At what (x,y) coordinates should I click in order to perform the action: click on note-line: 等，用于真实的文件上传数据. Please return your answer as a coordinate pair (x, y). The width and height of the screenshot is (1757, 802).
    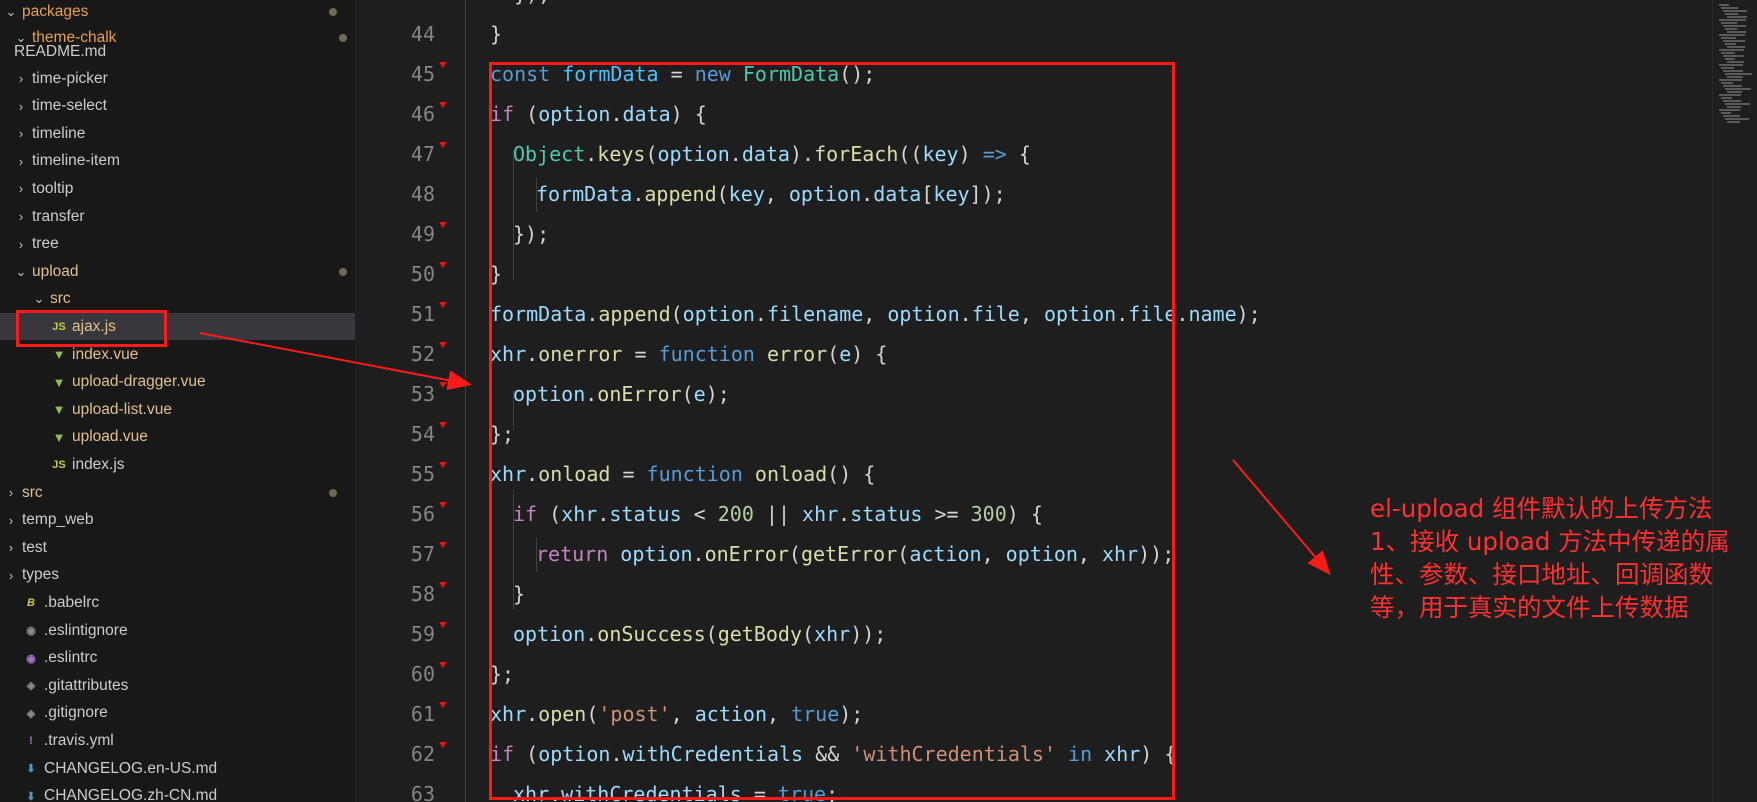
    Looking at the image, I should click on (1529, 607).